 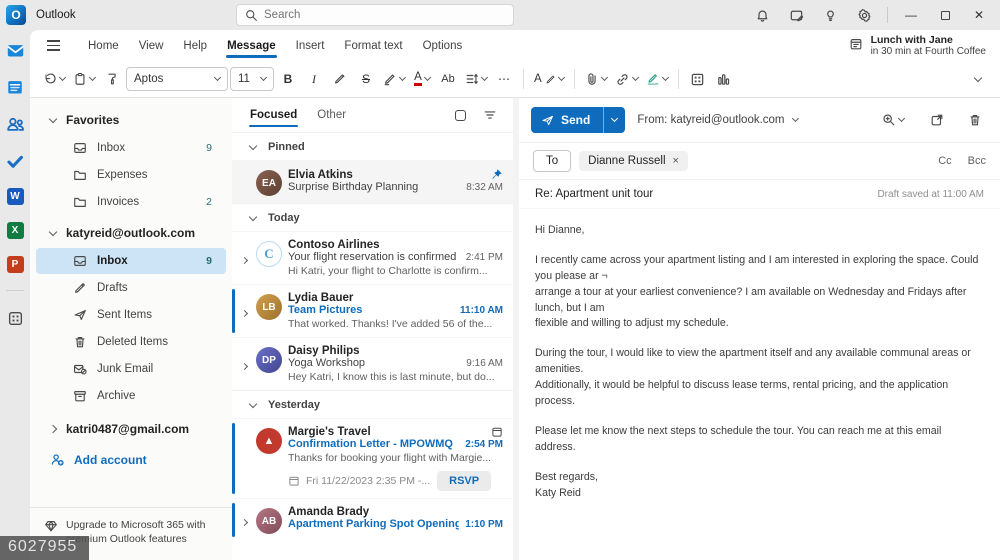 I want to click on highlight-button, so click(x=394, y=79).